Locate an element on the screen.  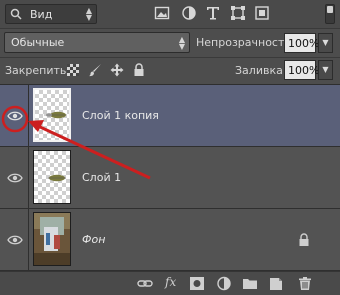
fill-input: 100% is located at coordinates (301, 70).